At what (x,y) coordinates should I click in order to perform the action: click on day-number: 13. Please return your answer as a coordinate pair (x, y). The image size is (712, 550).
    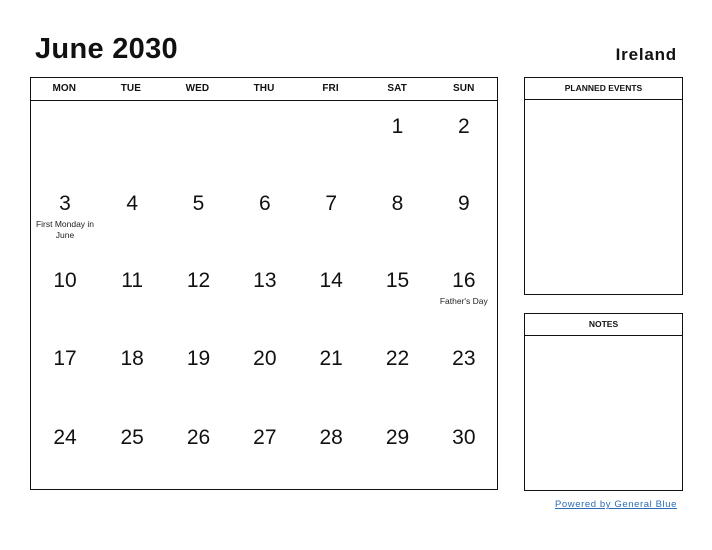
    Looking at the image, I should click on (265, 280).